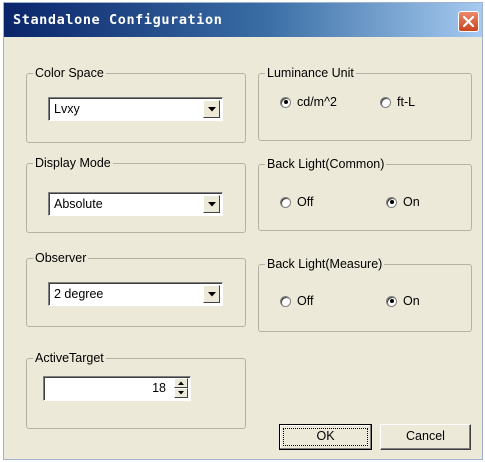 The image size is (485, 462). I want to click on close-button, so click(468, 21).